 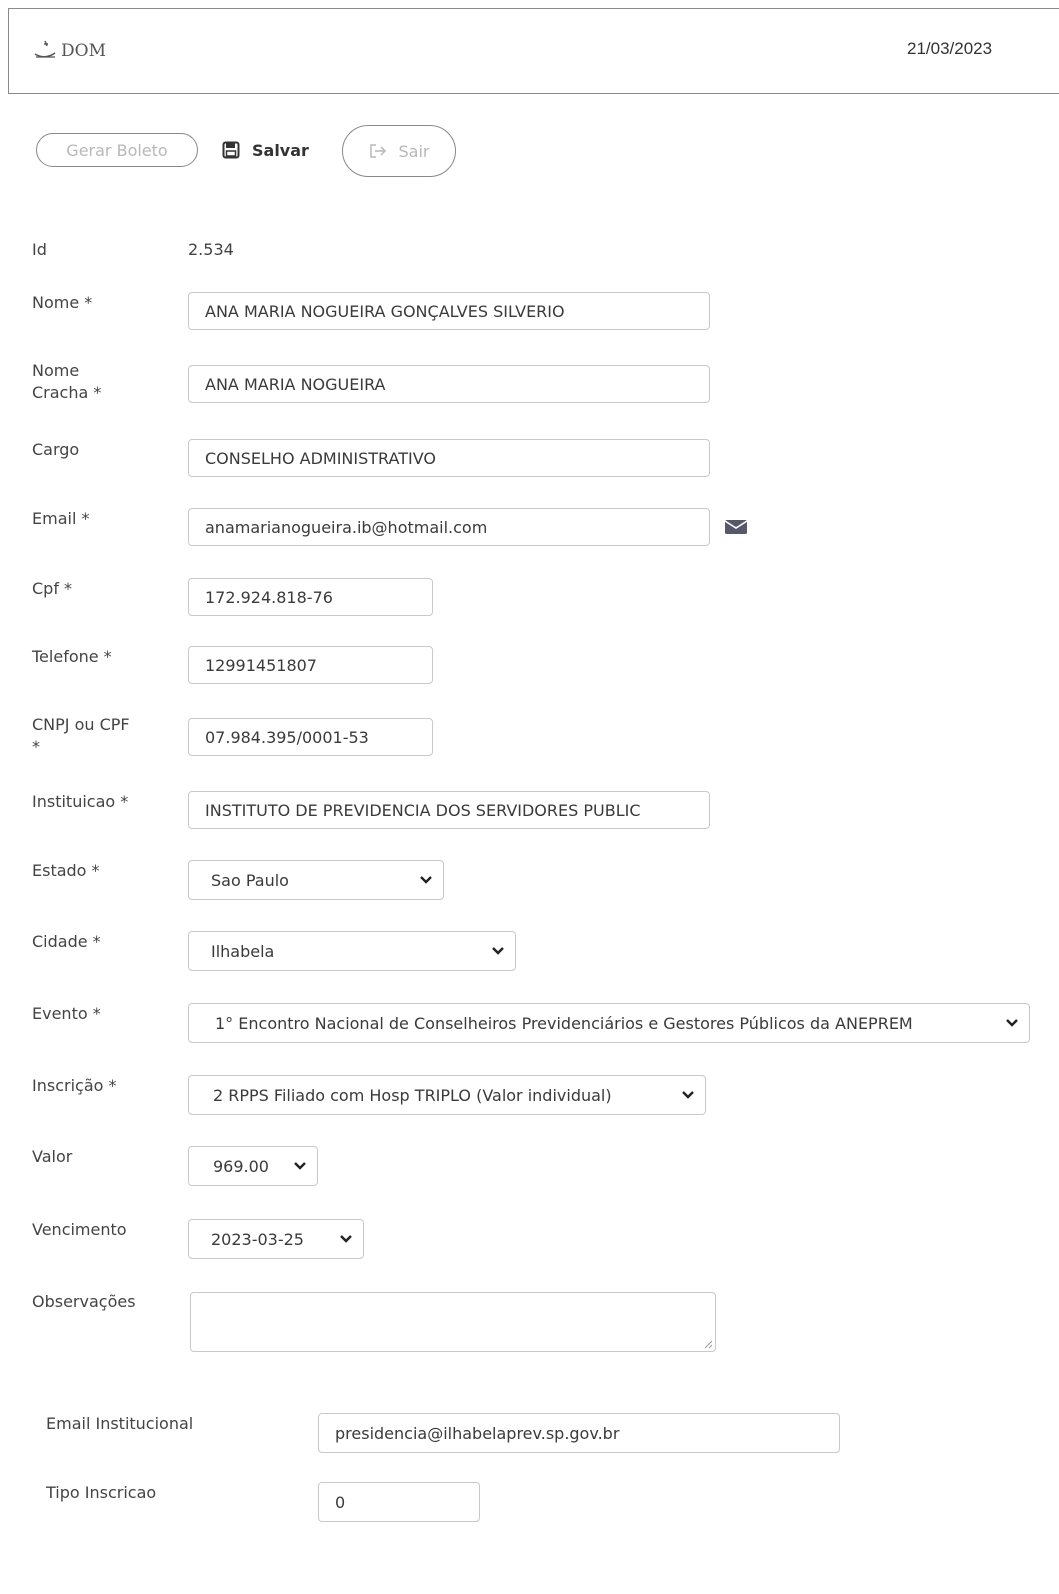 I want to click on sair-label: Sair, so click(x=414, y=151).